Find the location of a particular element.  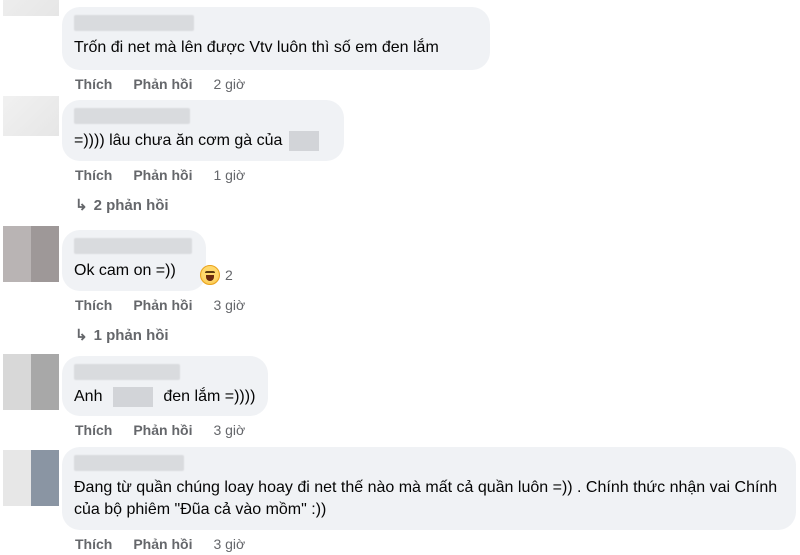

comment-text: =)))) lâu chưa ăn cơm gà của is located at coordinates (203, 141).